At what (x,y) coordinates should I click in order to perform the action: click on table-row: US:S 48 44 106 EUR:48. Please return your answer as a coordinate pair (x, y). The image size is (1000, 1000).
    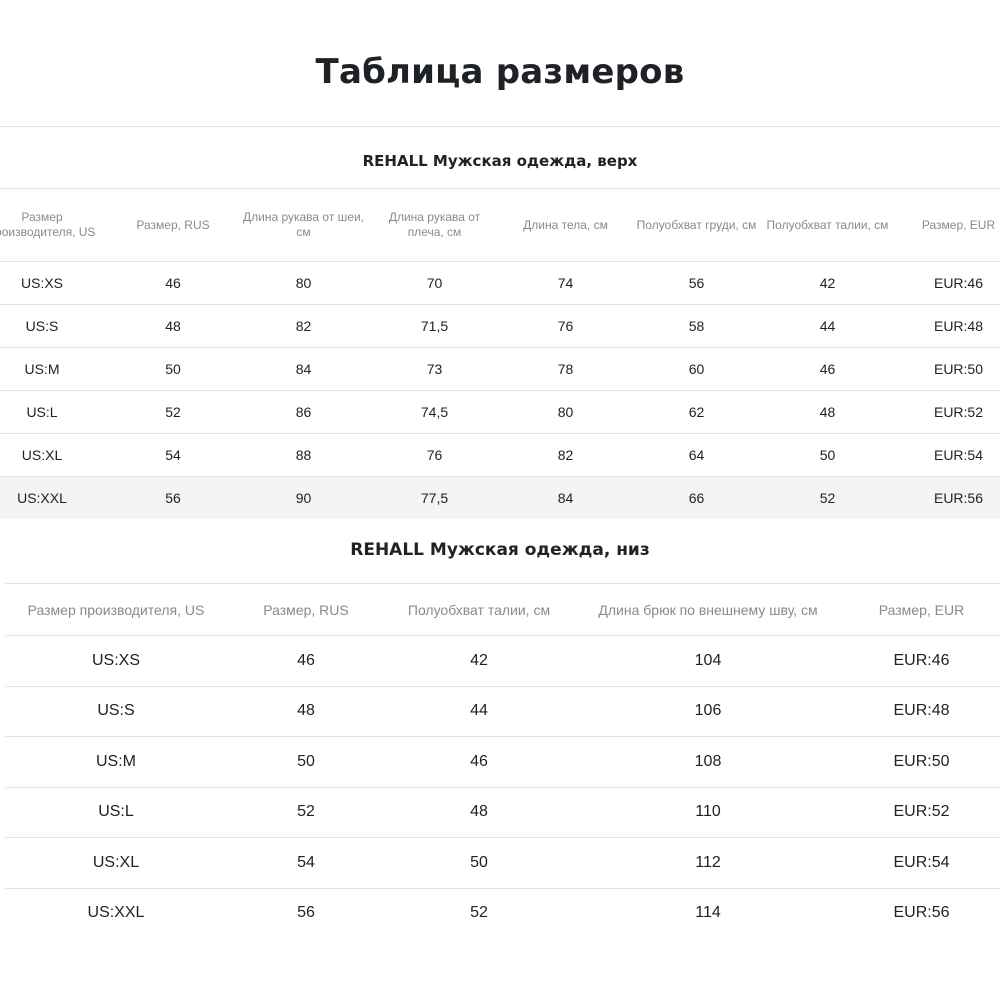
    Looking at the image, I should click on (502, 711).